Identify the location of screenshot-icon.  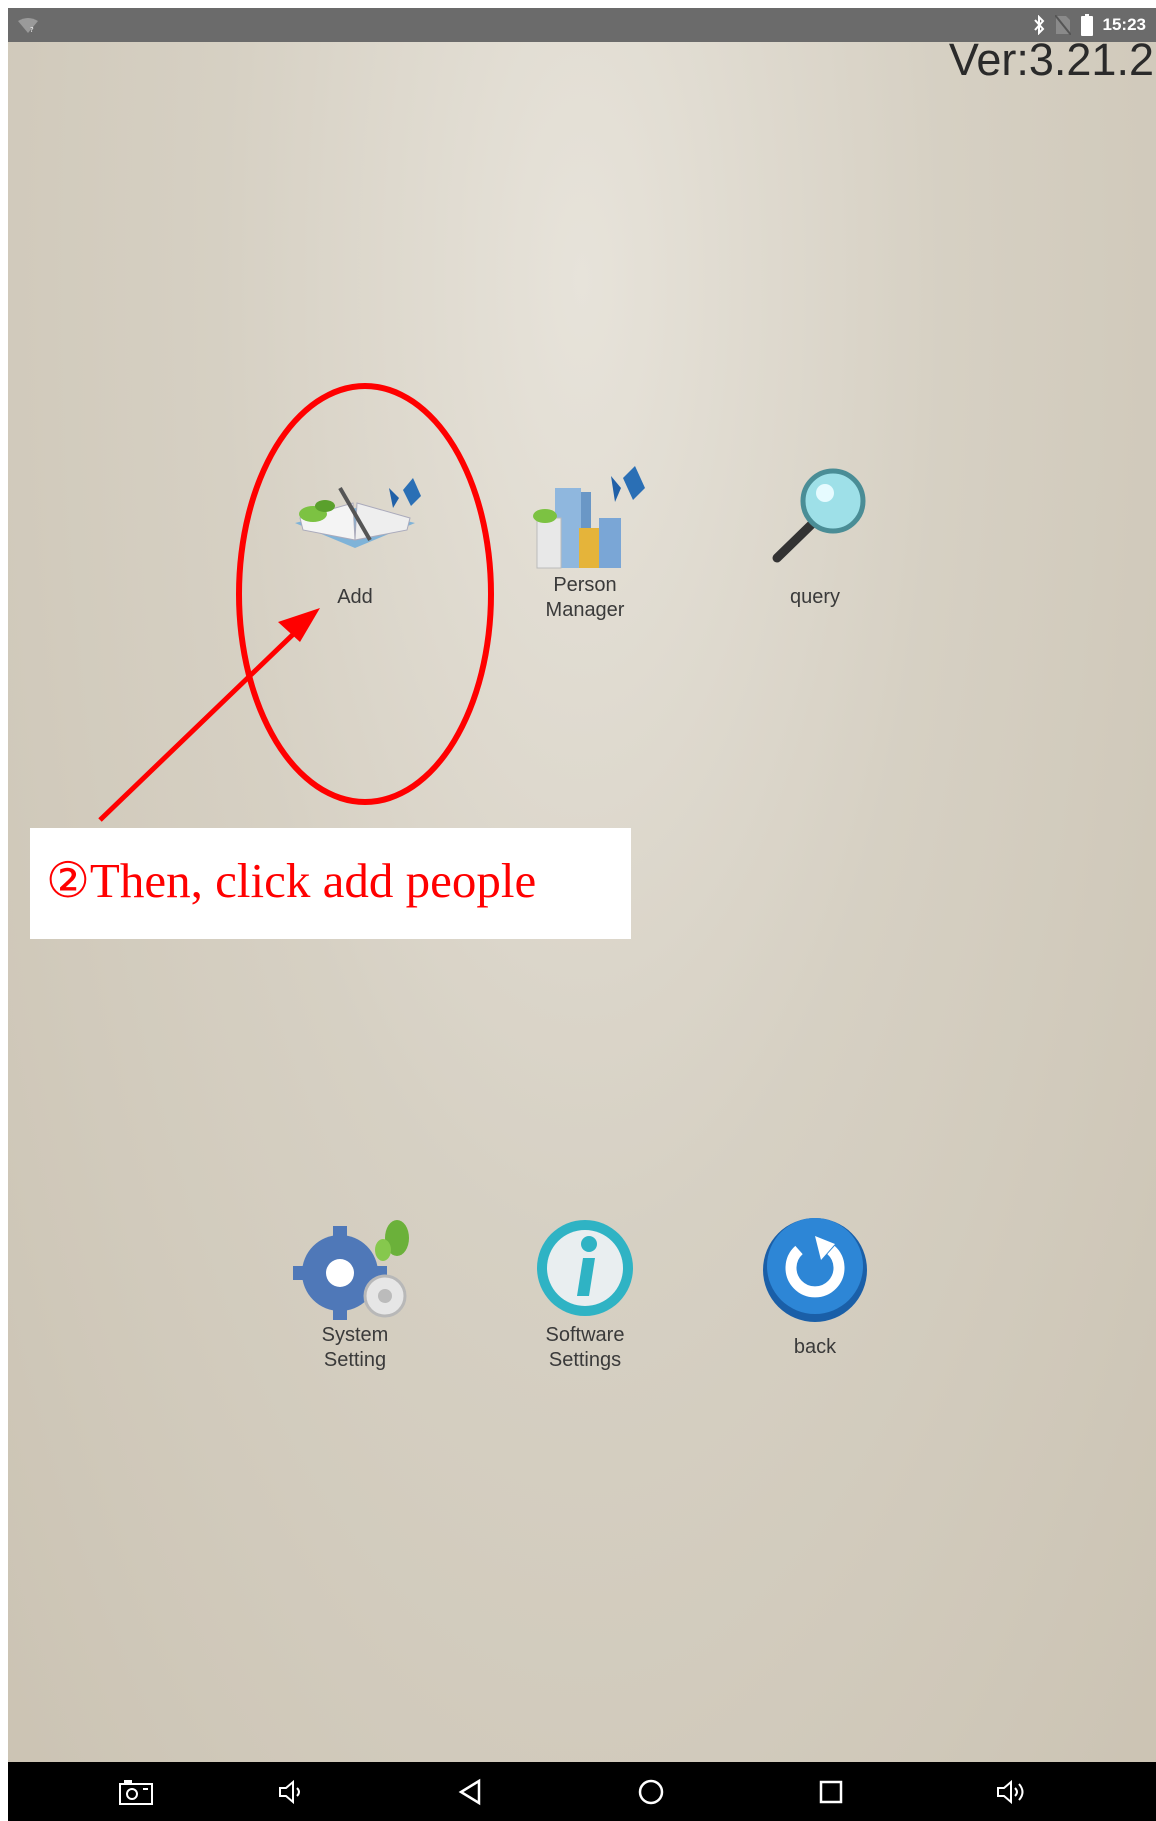
(136, 1792).